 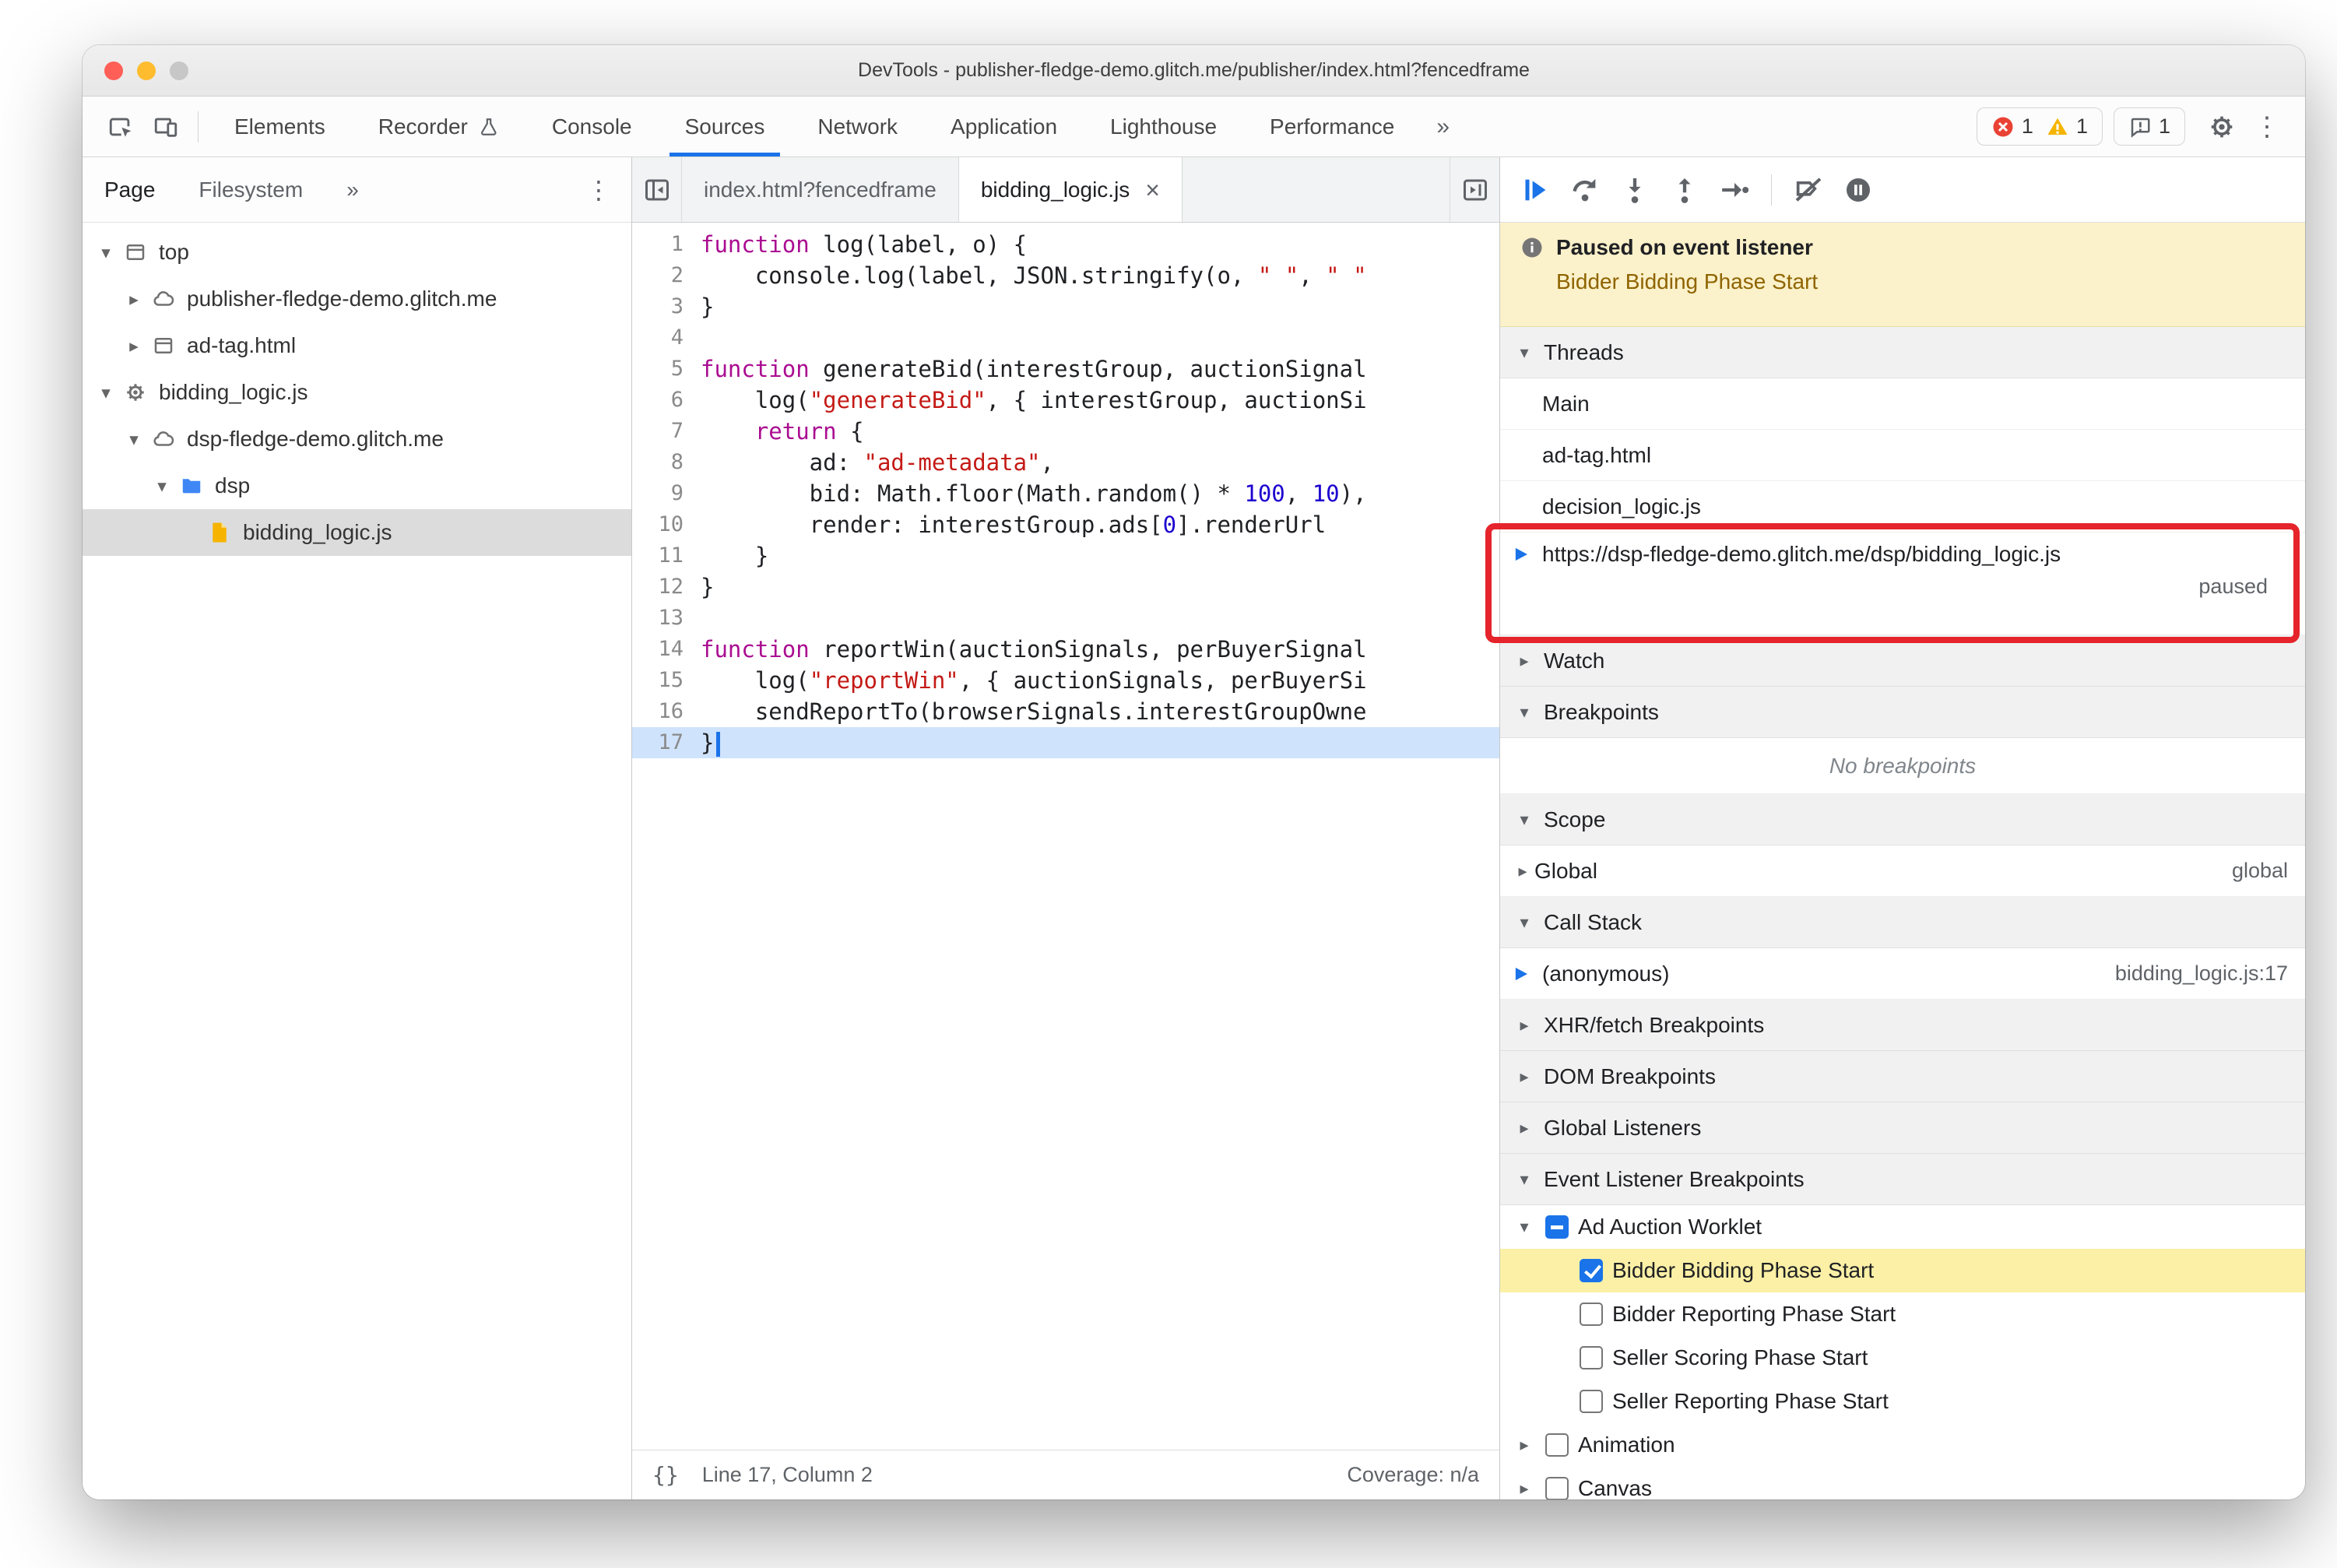 I want to click on gutter-line-number: 13, so click(x=667, y=618).